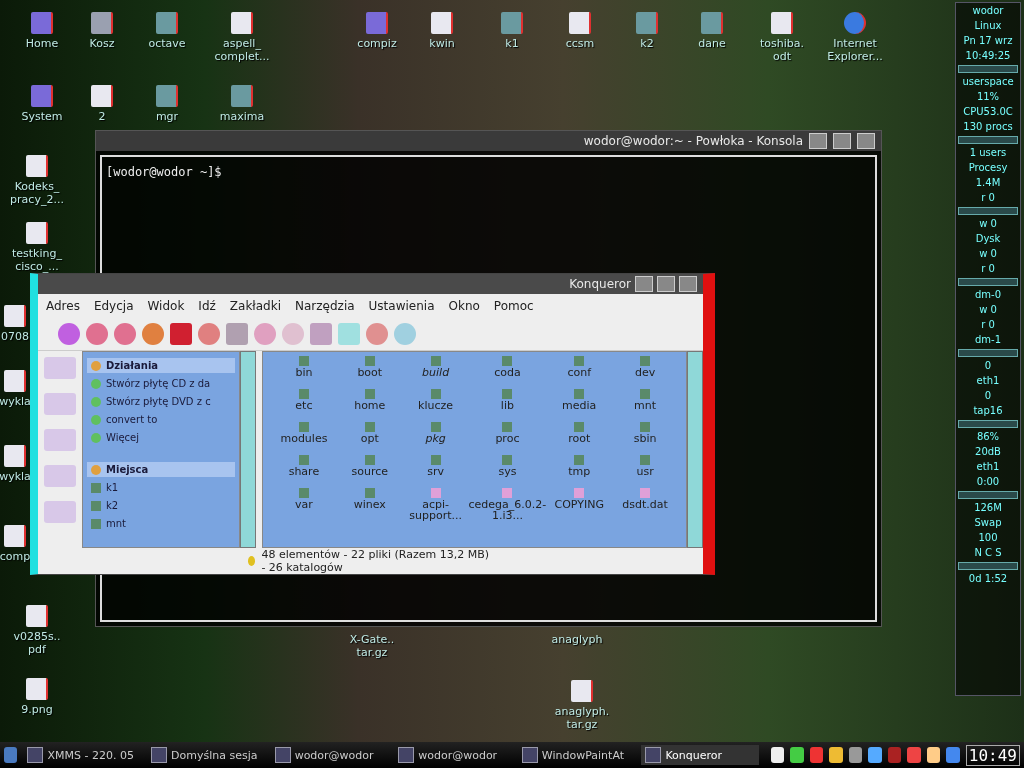 Image resolution: width=1024 pixels, height=768 pixels. Describe the element at coordinates (369, 504) in the screenshot. I see `file-name: winex` at that location.